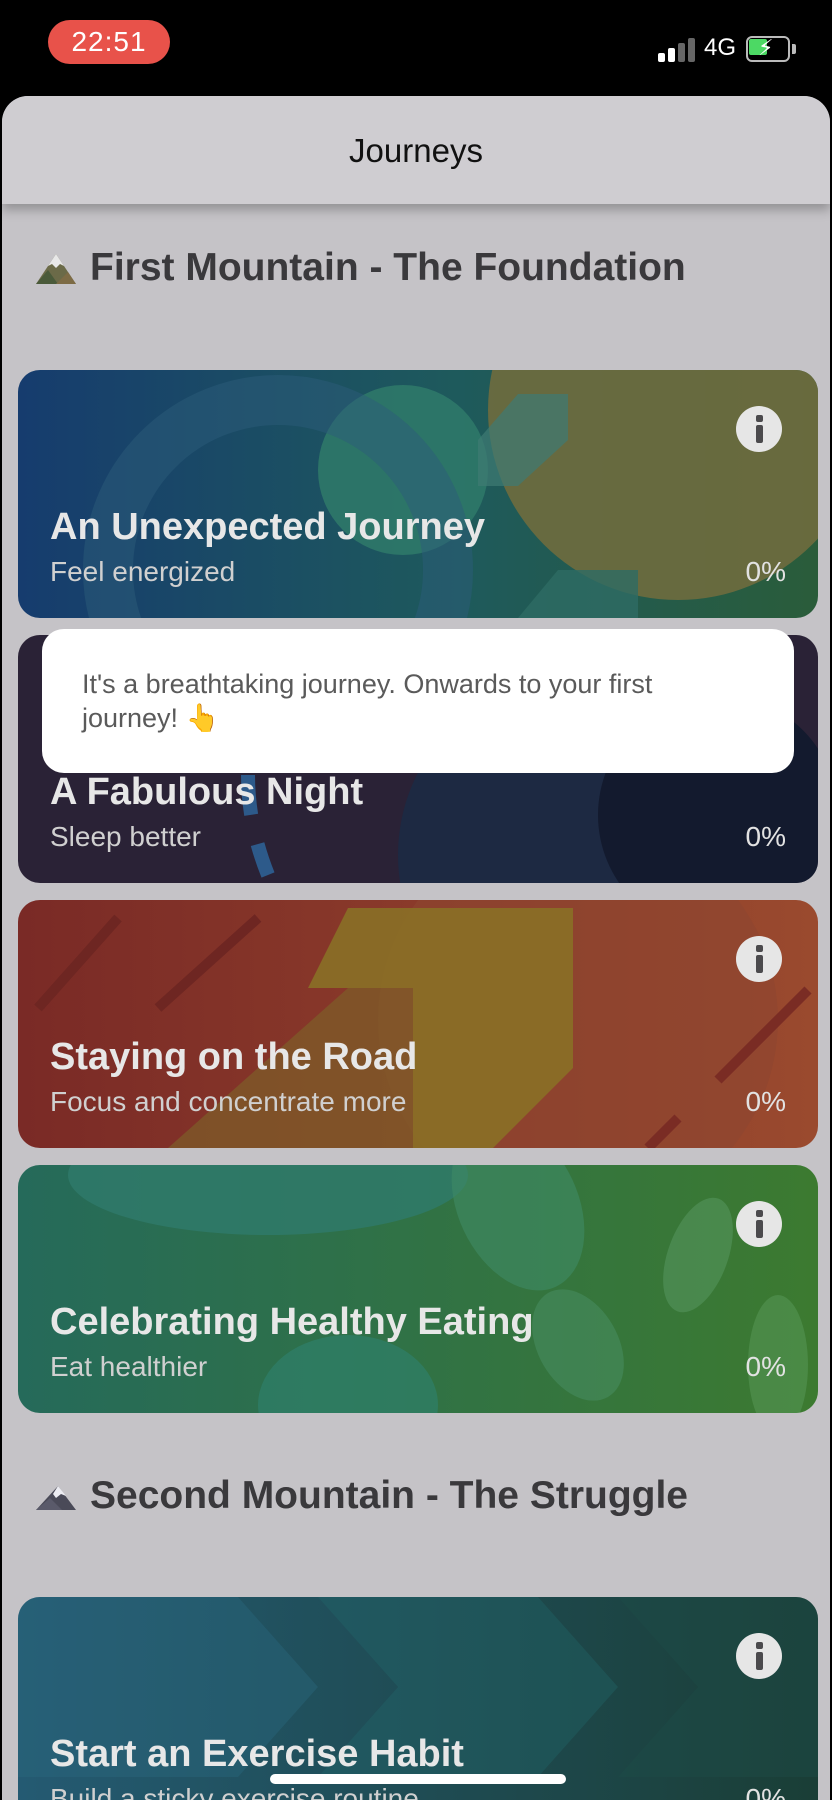 The width and height of the screenshot is (832, 1800). What do you see at coordinates (388, 267) in the screenshot?
I see `section-title: First Mountain - The Foundation` at bounding box center [388, 267].